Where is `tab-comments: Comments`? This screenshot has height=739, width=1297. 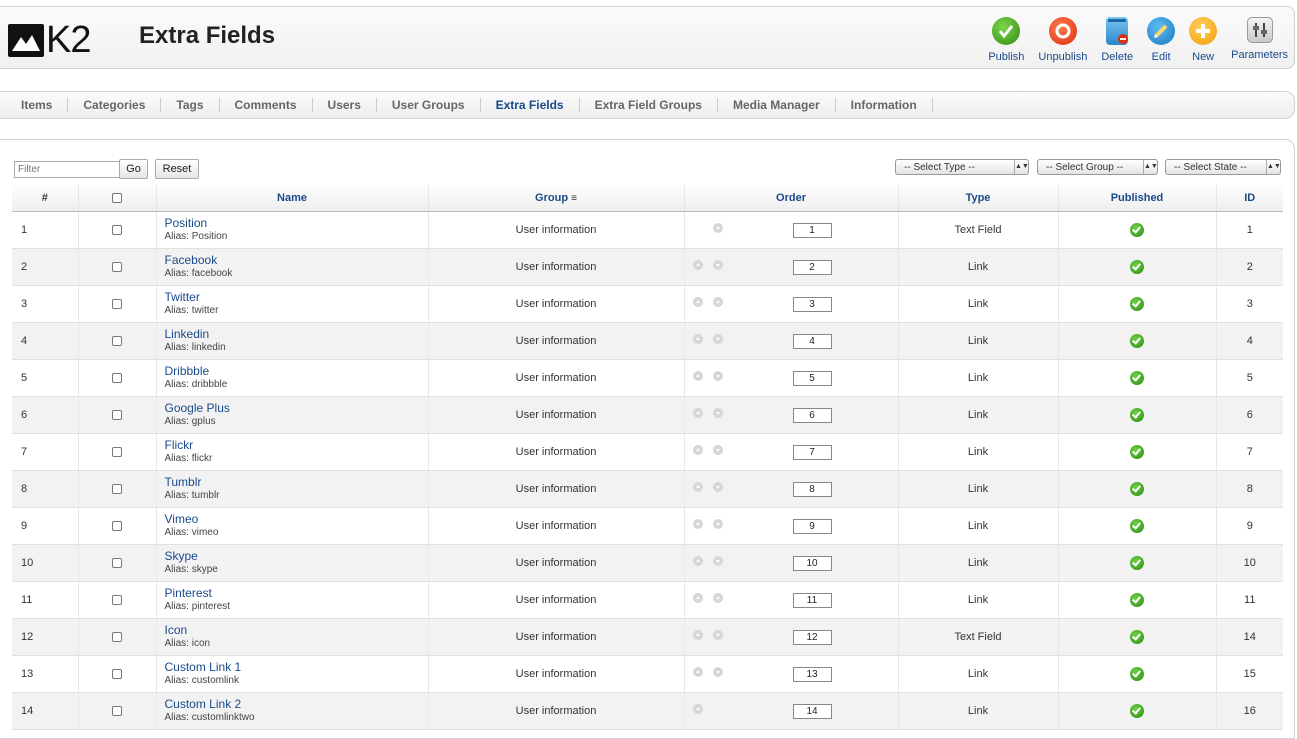
tab-comments: Comments is located at coordinates (266, 105).